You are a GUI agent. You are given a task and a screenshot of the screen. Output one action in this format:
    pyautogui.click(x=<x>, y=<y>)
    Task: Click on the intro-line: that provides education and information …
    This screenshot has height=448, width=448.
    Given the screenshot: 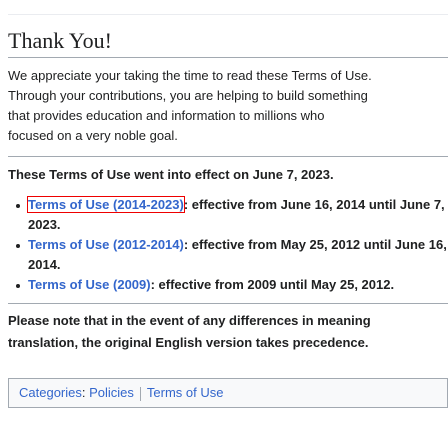 What is the action you would take?
    pyautogui.click(x=166, y=115)
    